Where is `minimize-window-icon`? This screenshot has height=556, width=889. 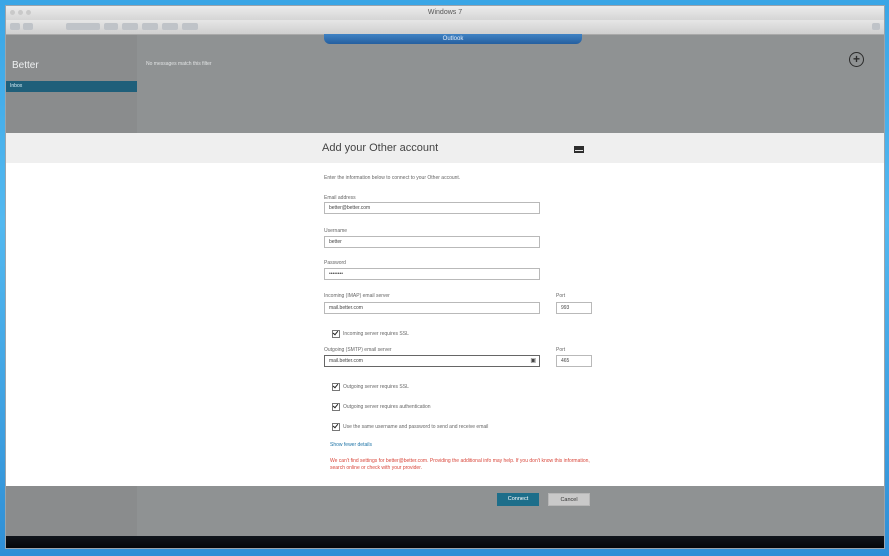
minimize-window-icon is located at coordinates (20, 12).